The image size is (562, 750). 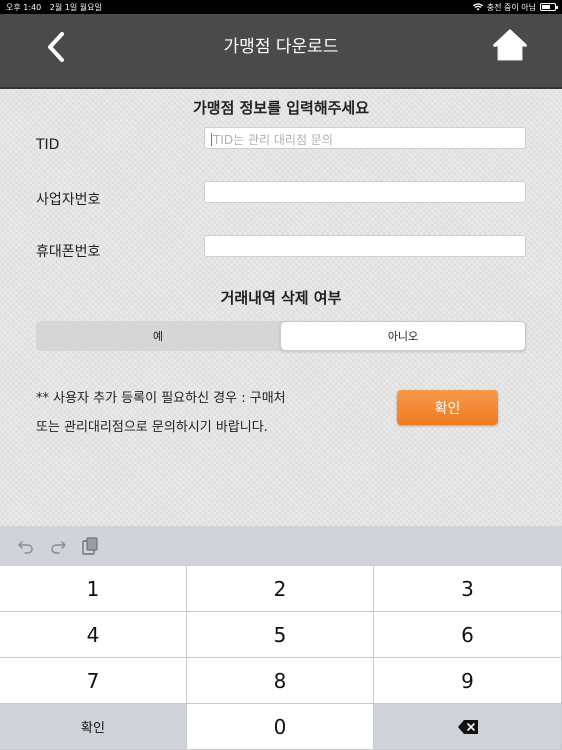 I want to click on key-5: 5, so click(x=280, y=635).